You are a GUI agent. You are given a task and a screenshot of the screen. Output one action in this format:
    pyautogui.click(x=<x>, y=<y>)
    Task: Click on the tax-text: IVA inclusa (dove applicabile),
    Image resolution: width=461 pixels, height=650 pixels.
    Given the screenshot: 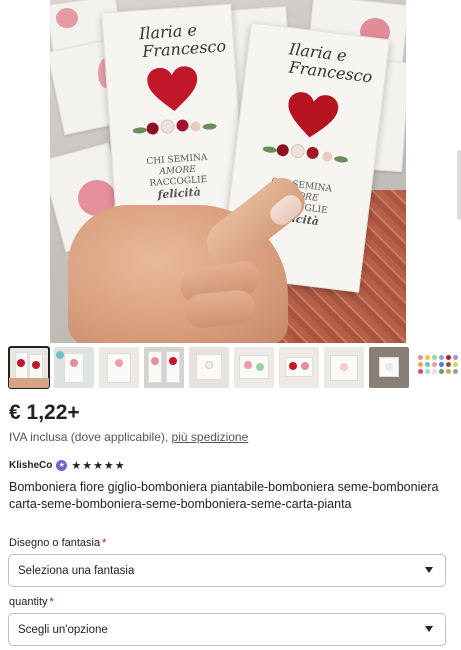 What is the action you would take?
    pyautogui.click(x=89, y=437)
    